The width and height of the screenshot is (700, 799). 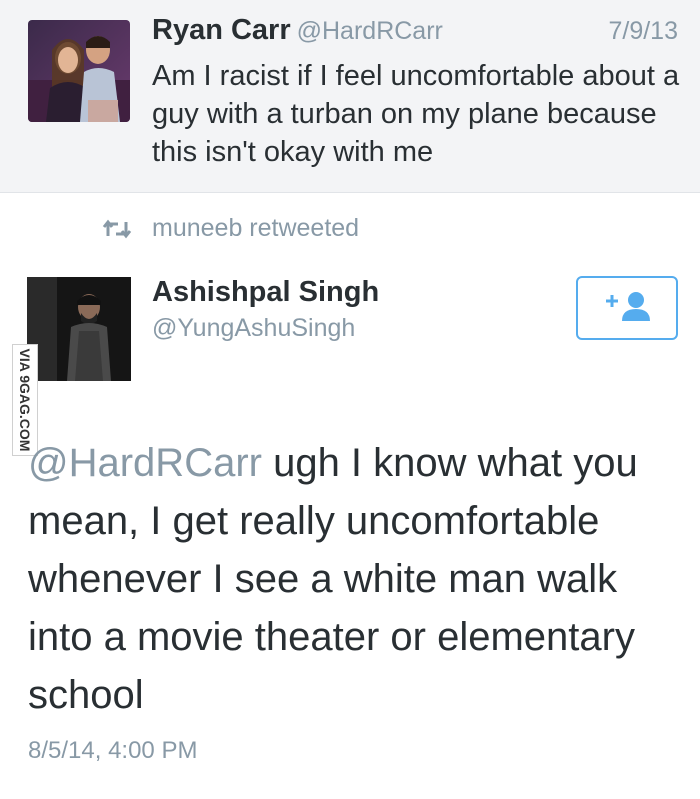 I want to click on follow-user-icon, so click(x=627, y=308).